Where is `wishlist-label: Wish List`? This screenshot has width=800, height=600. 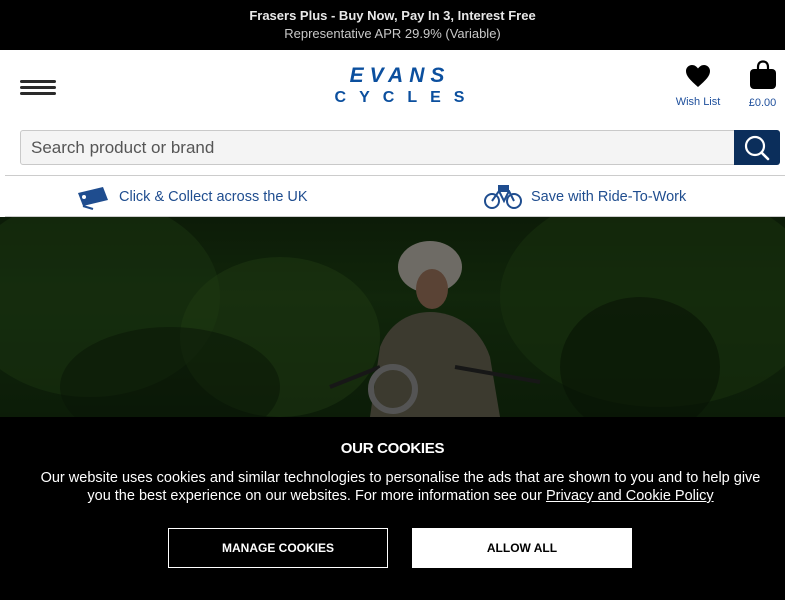 wishlist-label: Wish List is located at coordinates (698, 102).